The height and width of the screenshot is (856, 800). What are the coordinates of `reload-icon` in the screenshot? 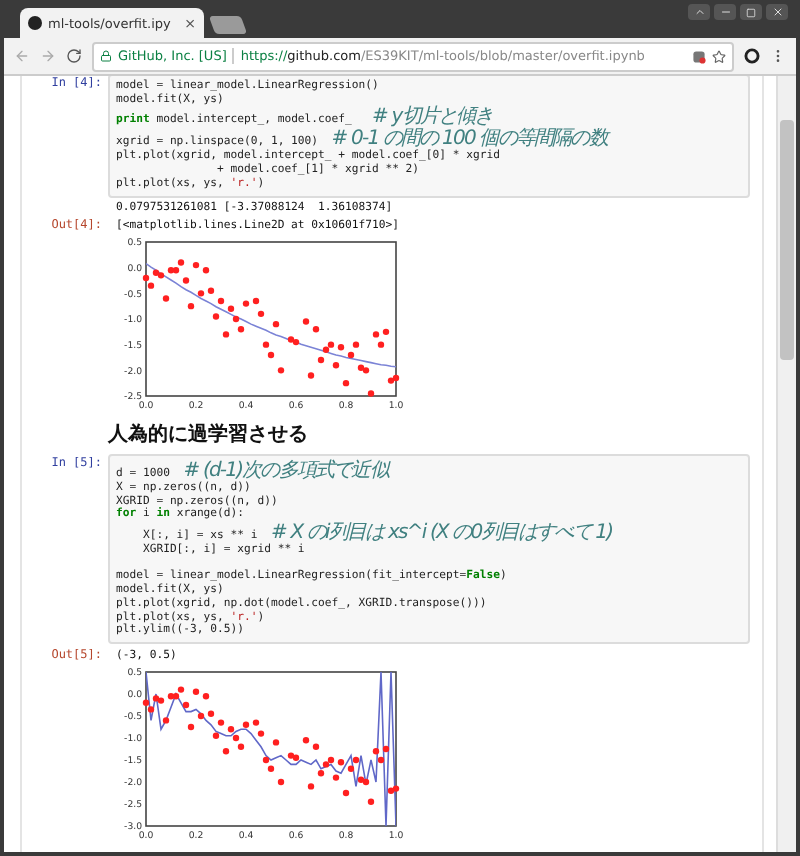 It's located at (74, 56).